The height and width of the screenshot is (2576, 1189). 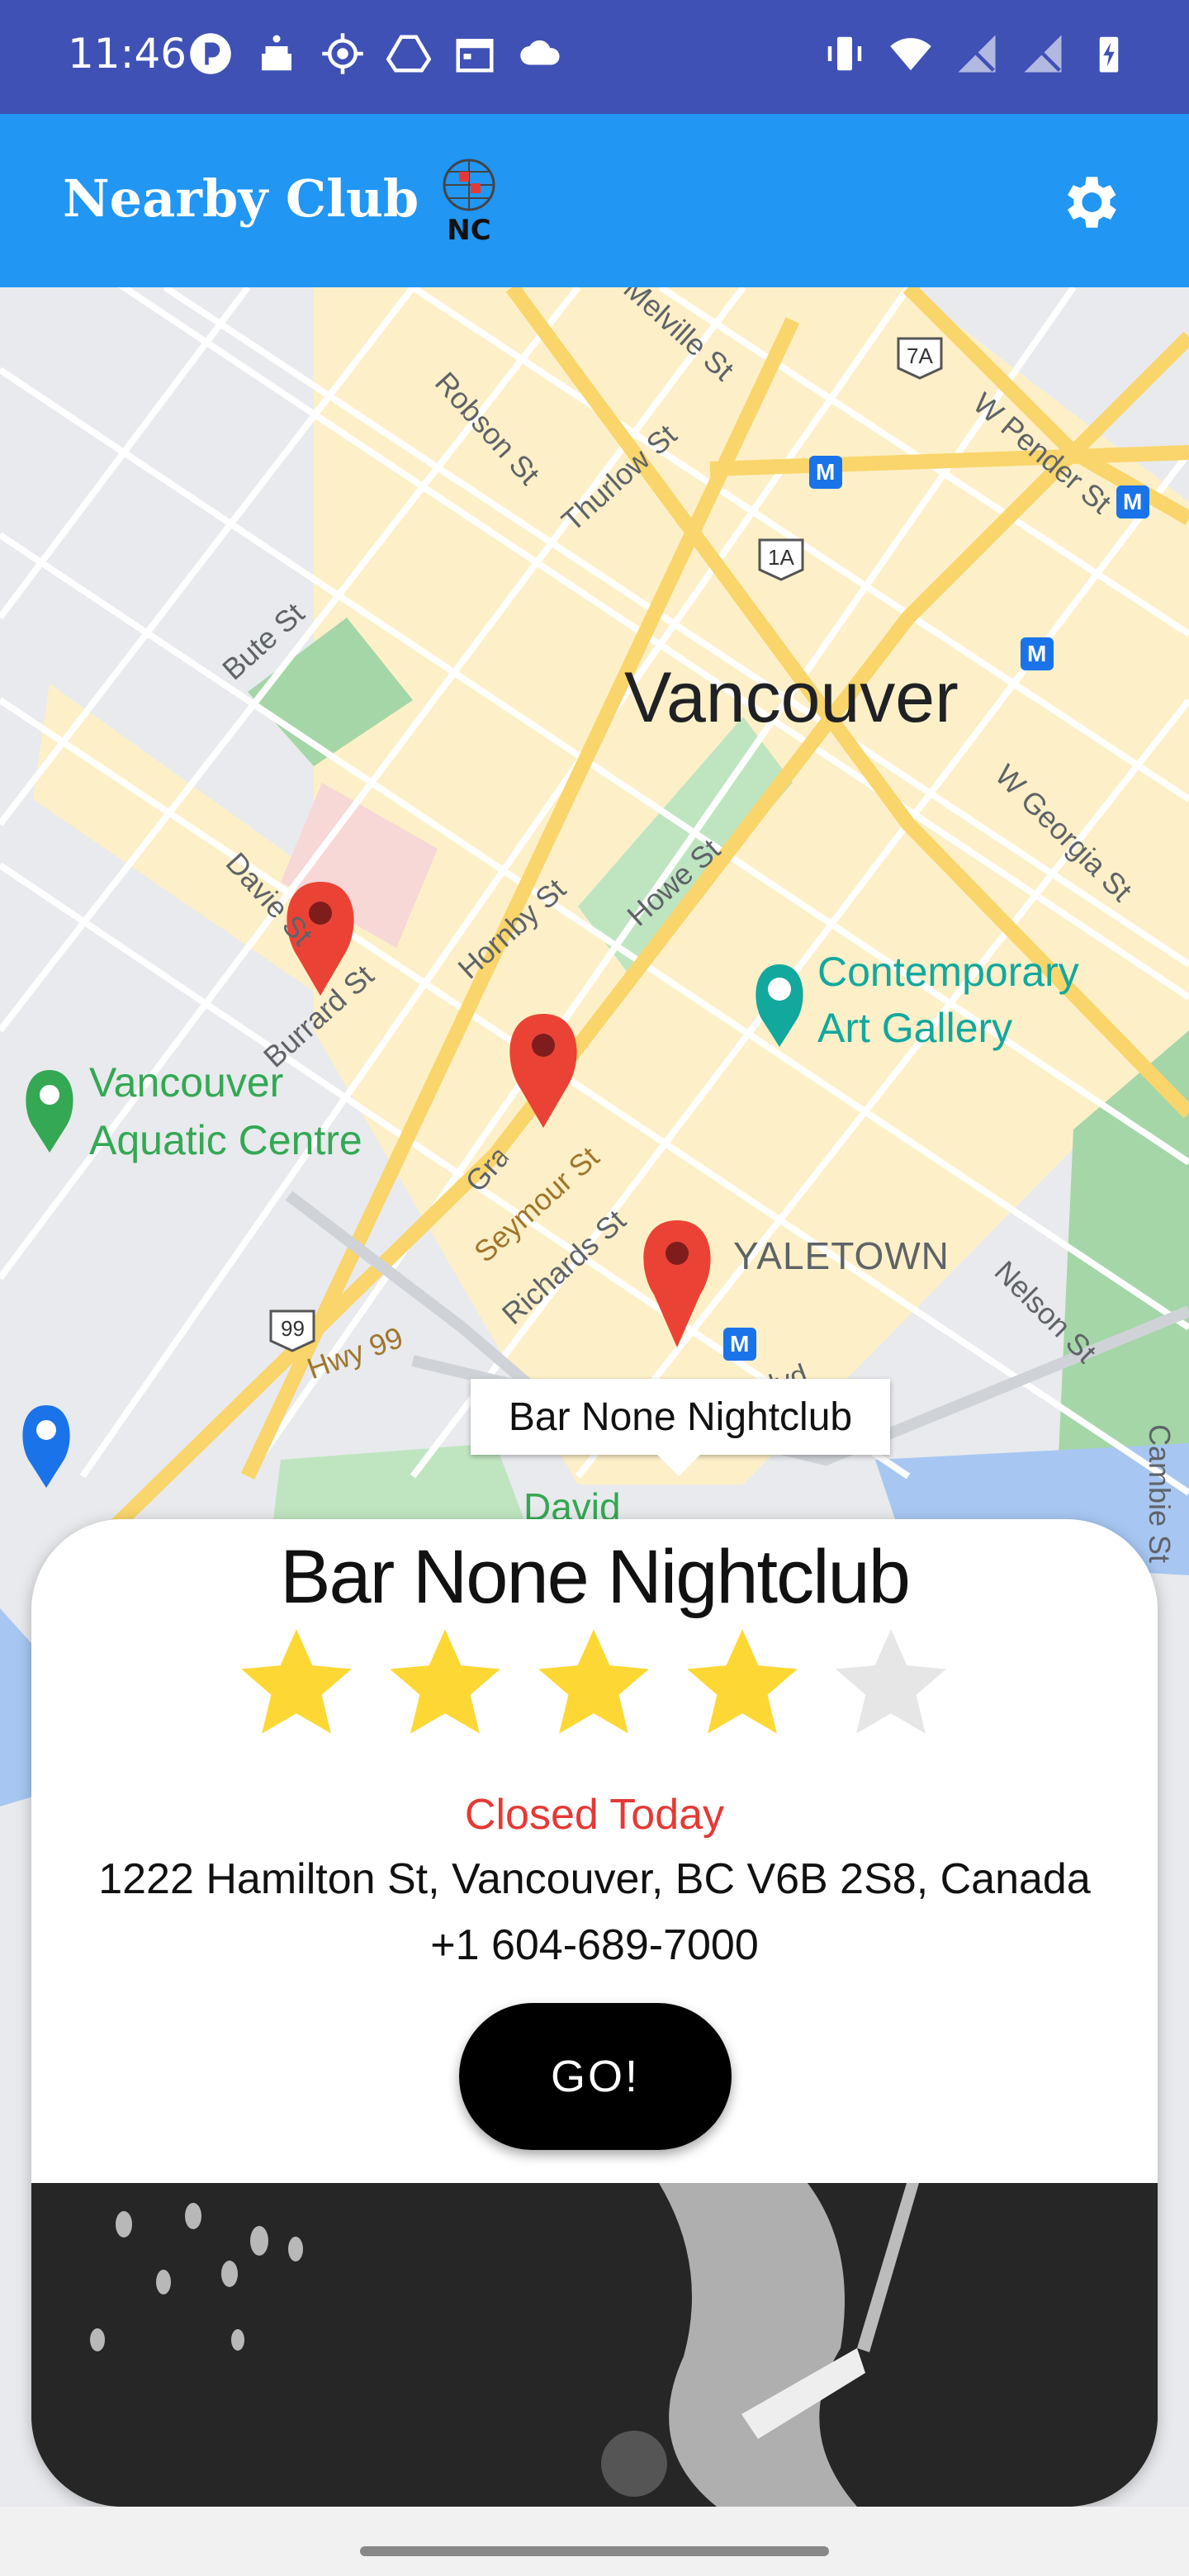 What do you see at coordinates (680, 1427) in the screenshot?
I see `marker-info-window: Bar None Nightclub` at bounding box center [680, 1427].